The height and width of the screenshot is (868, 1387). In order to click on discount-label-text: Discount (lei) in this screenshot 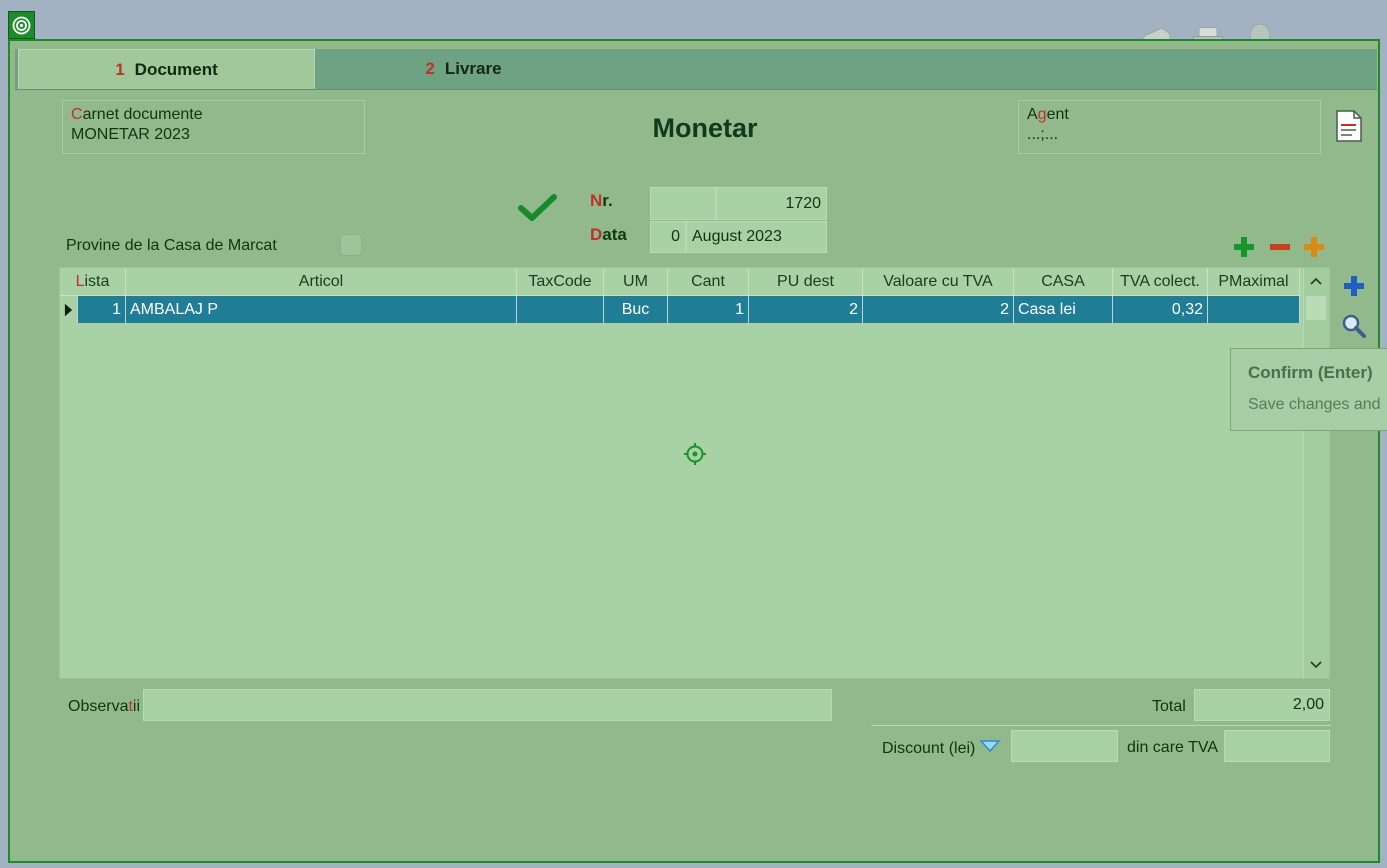, I will do `click(929, 748)`.